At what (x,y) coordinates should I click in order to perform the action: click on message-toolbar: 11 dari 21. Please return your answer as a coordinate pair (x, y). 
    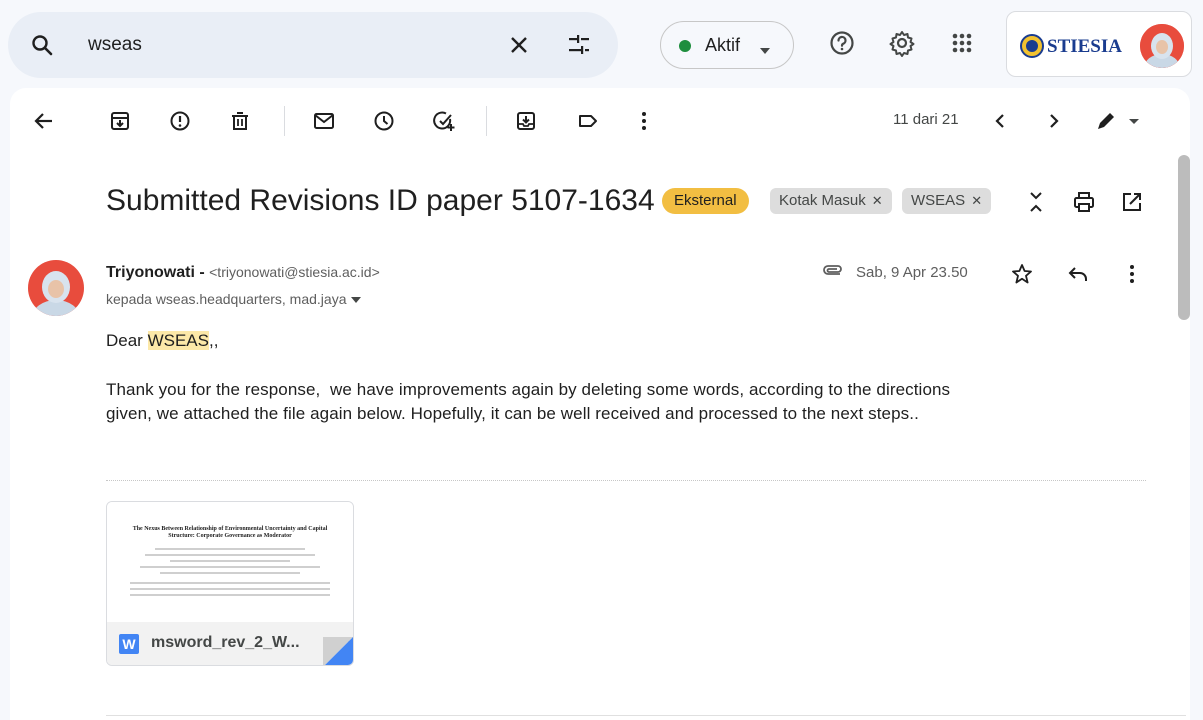
    Looking at the image, I should click on (600, 121).